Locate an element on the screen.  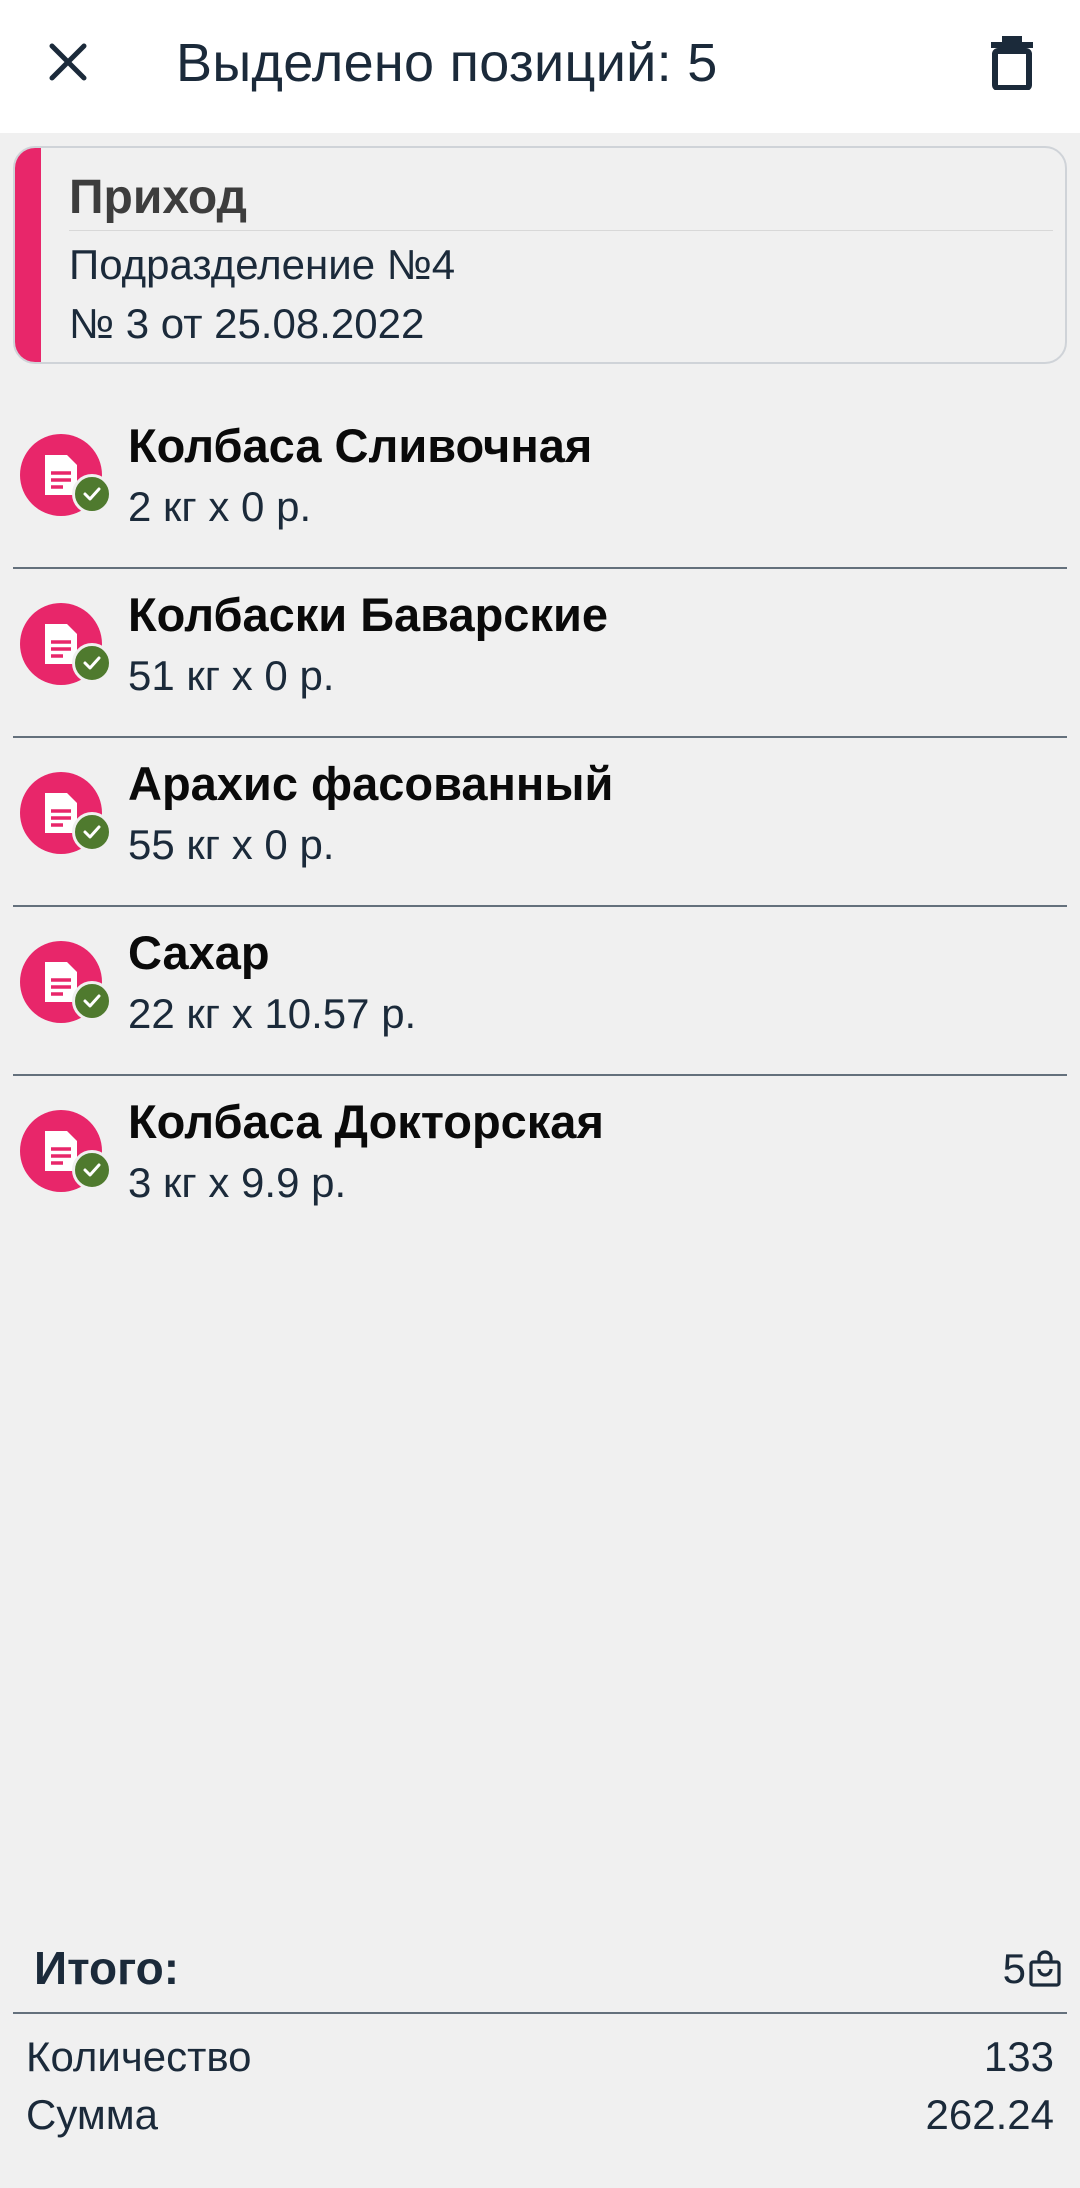
top-bar: Выделено позиций: 5 is located at coordinates (540, 66).